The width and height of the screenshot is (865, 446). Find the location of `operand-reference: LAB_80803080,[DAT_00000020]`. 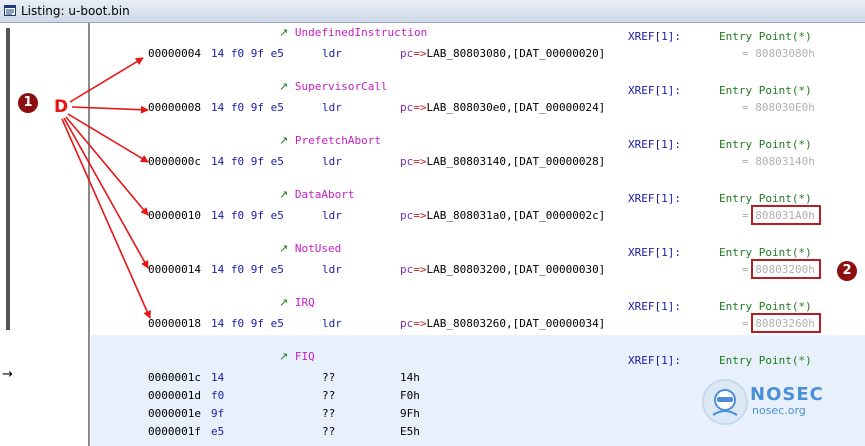

operand-reference: LAB_80803080,[DAT_00000020] is located at coordinates (516, 53).